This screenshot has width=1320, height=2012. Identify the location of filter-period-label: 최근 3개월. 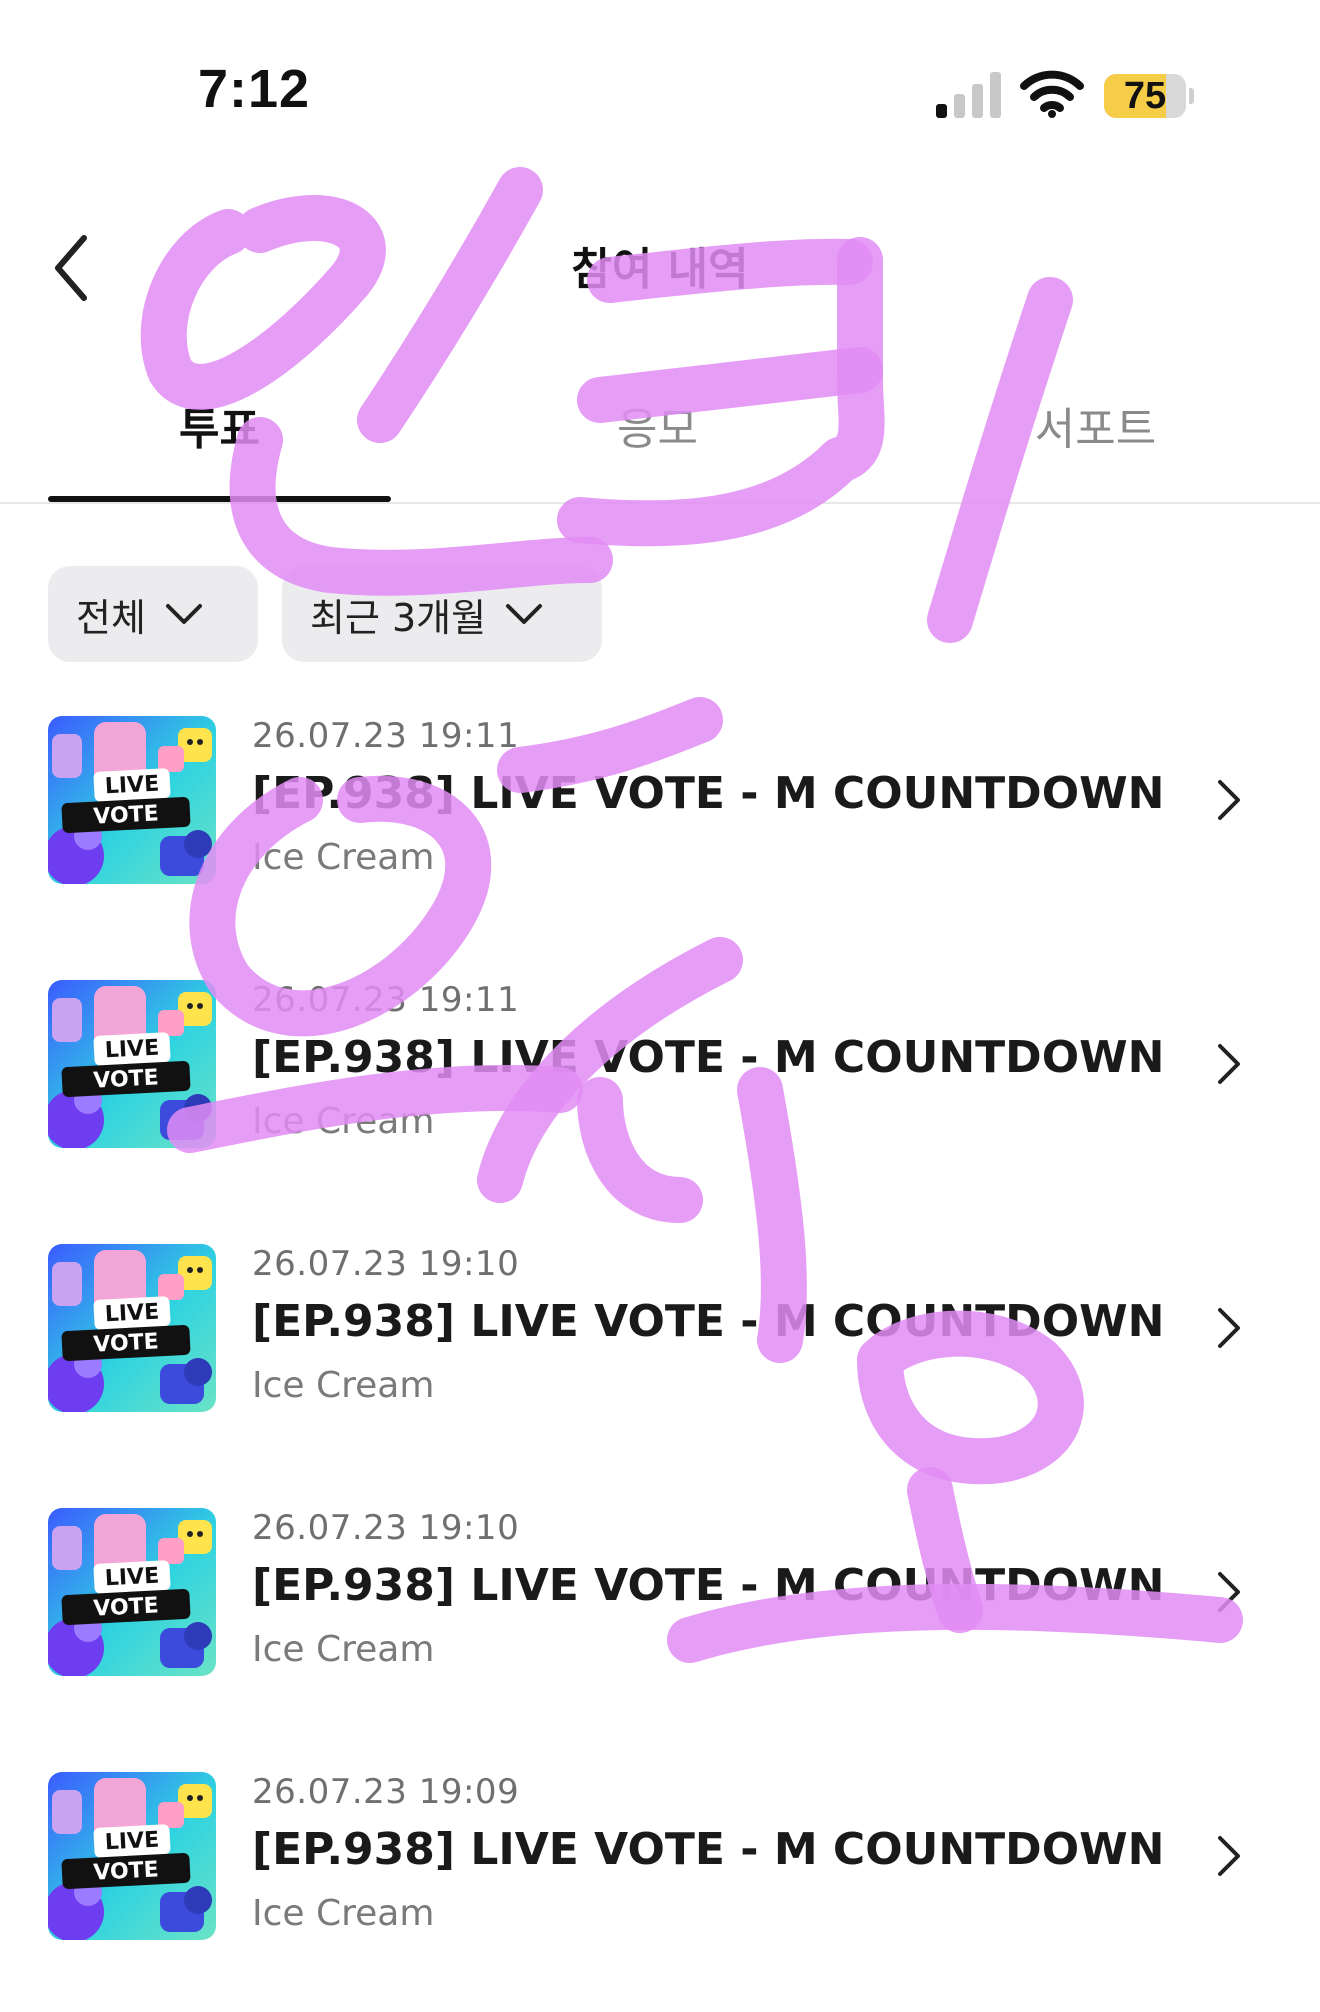
(398, 617).